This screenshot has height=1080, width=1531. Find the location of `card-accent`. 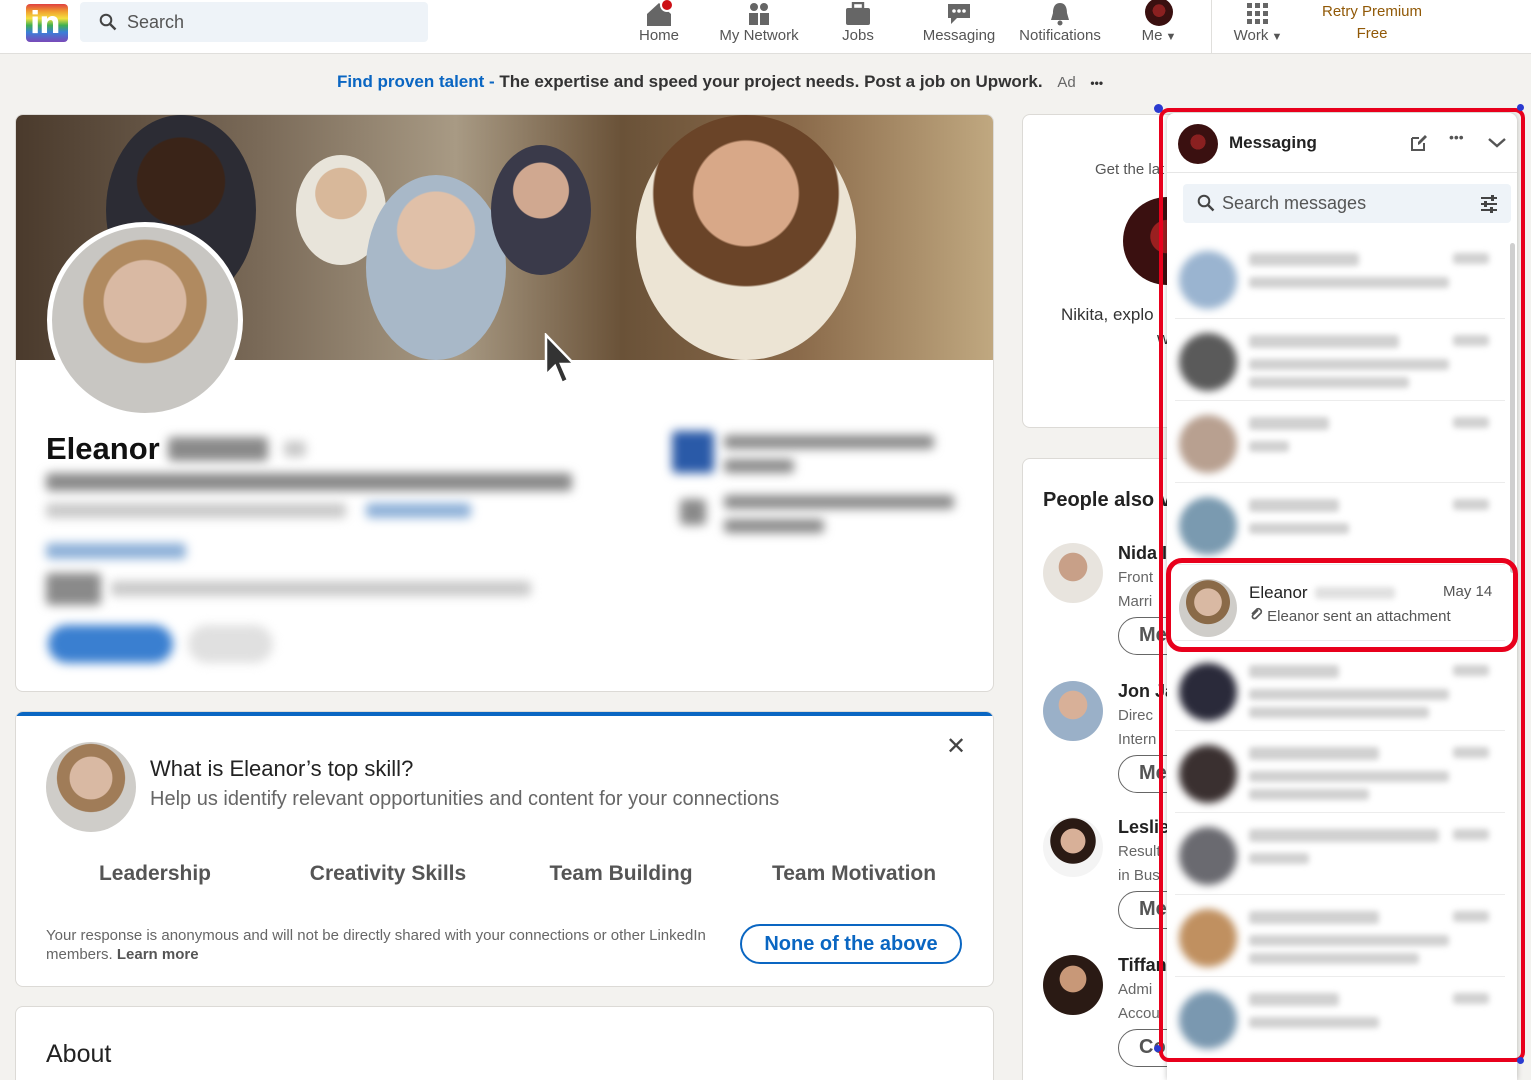

card-accent is located at coordinates (504, 714).